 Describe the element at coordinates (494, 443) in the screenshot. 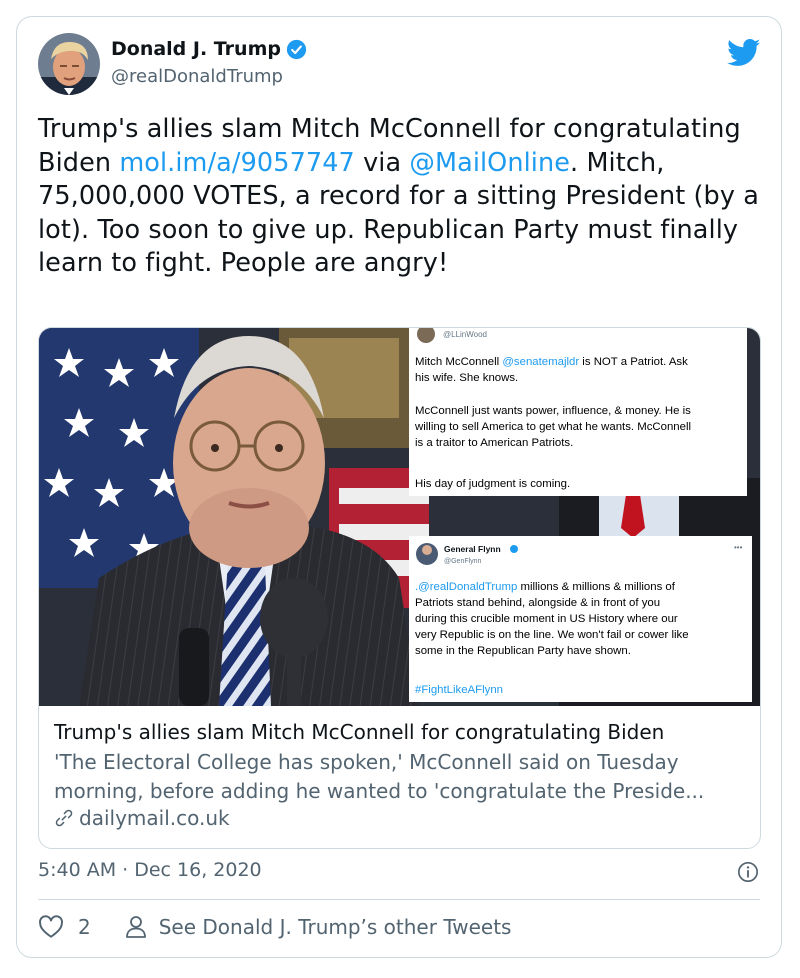

I see `embedded-tweet-1-line-5: is a traitor to American Patriots.` at that location.